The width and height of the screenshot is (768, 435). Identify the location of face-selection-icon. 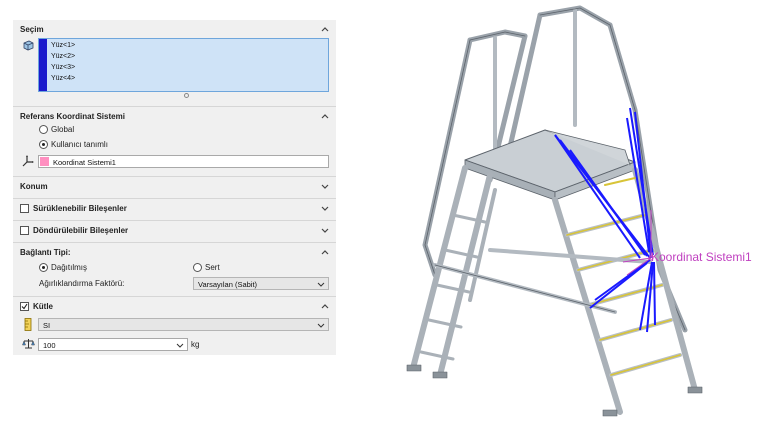
(28, 46).